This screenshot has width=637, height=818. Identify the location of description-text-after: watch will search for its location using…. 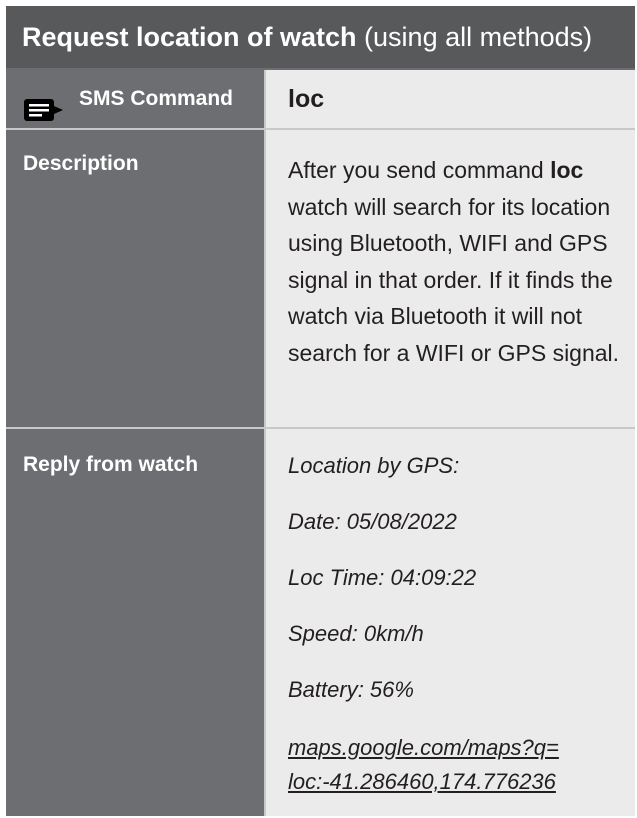
(454, 279).